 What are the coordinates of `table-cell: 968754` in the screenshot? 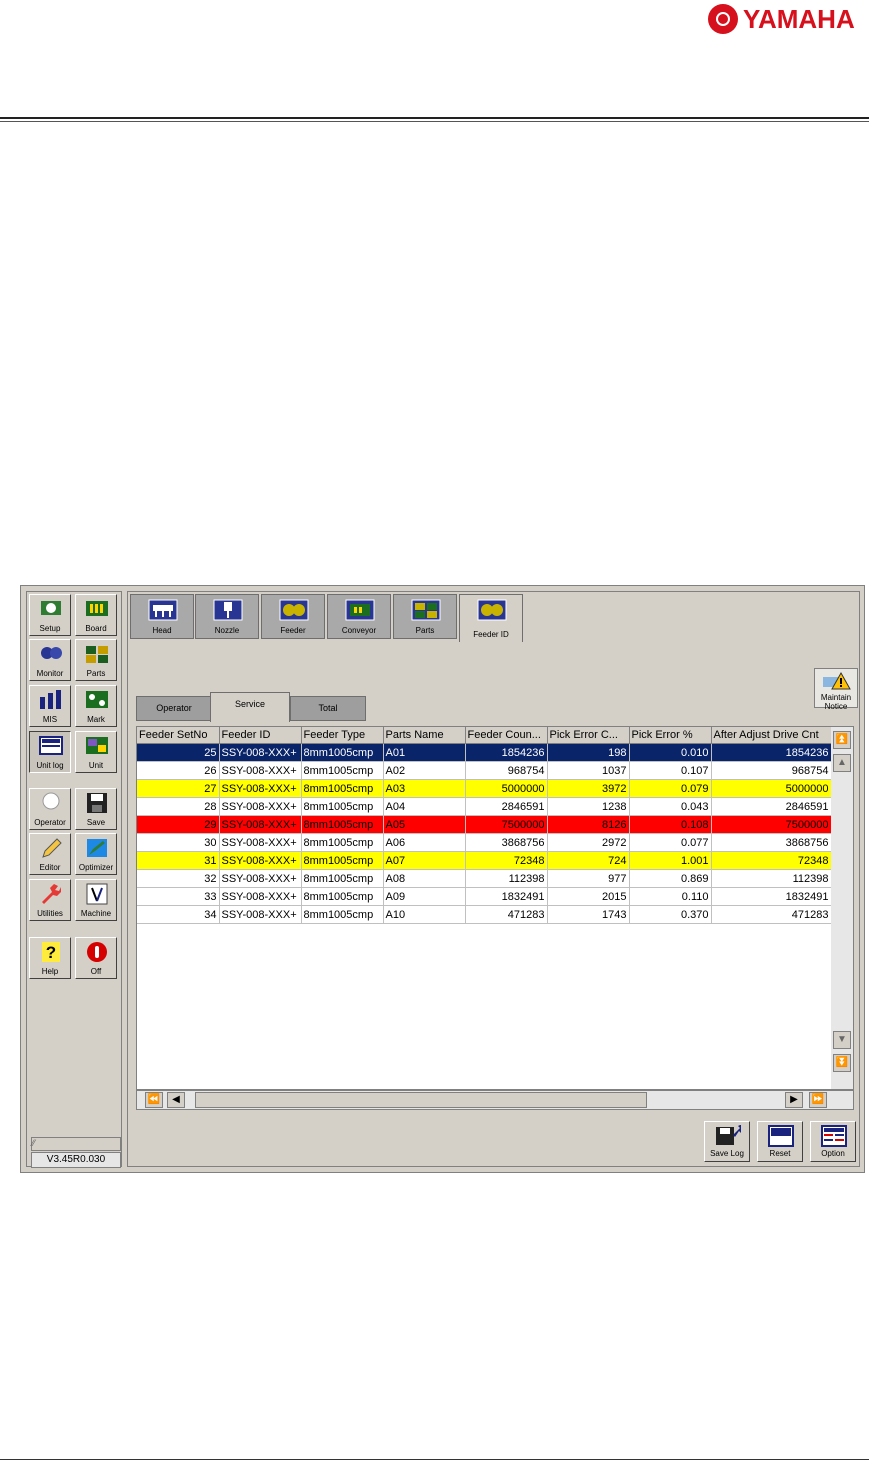 It's located at (506, 770).